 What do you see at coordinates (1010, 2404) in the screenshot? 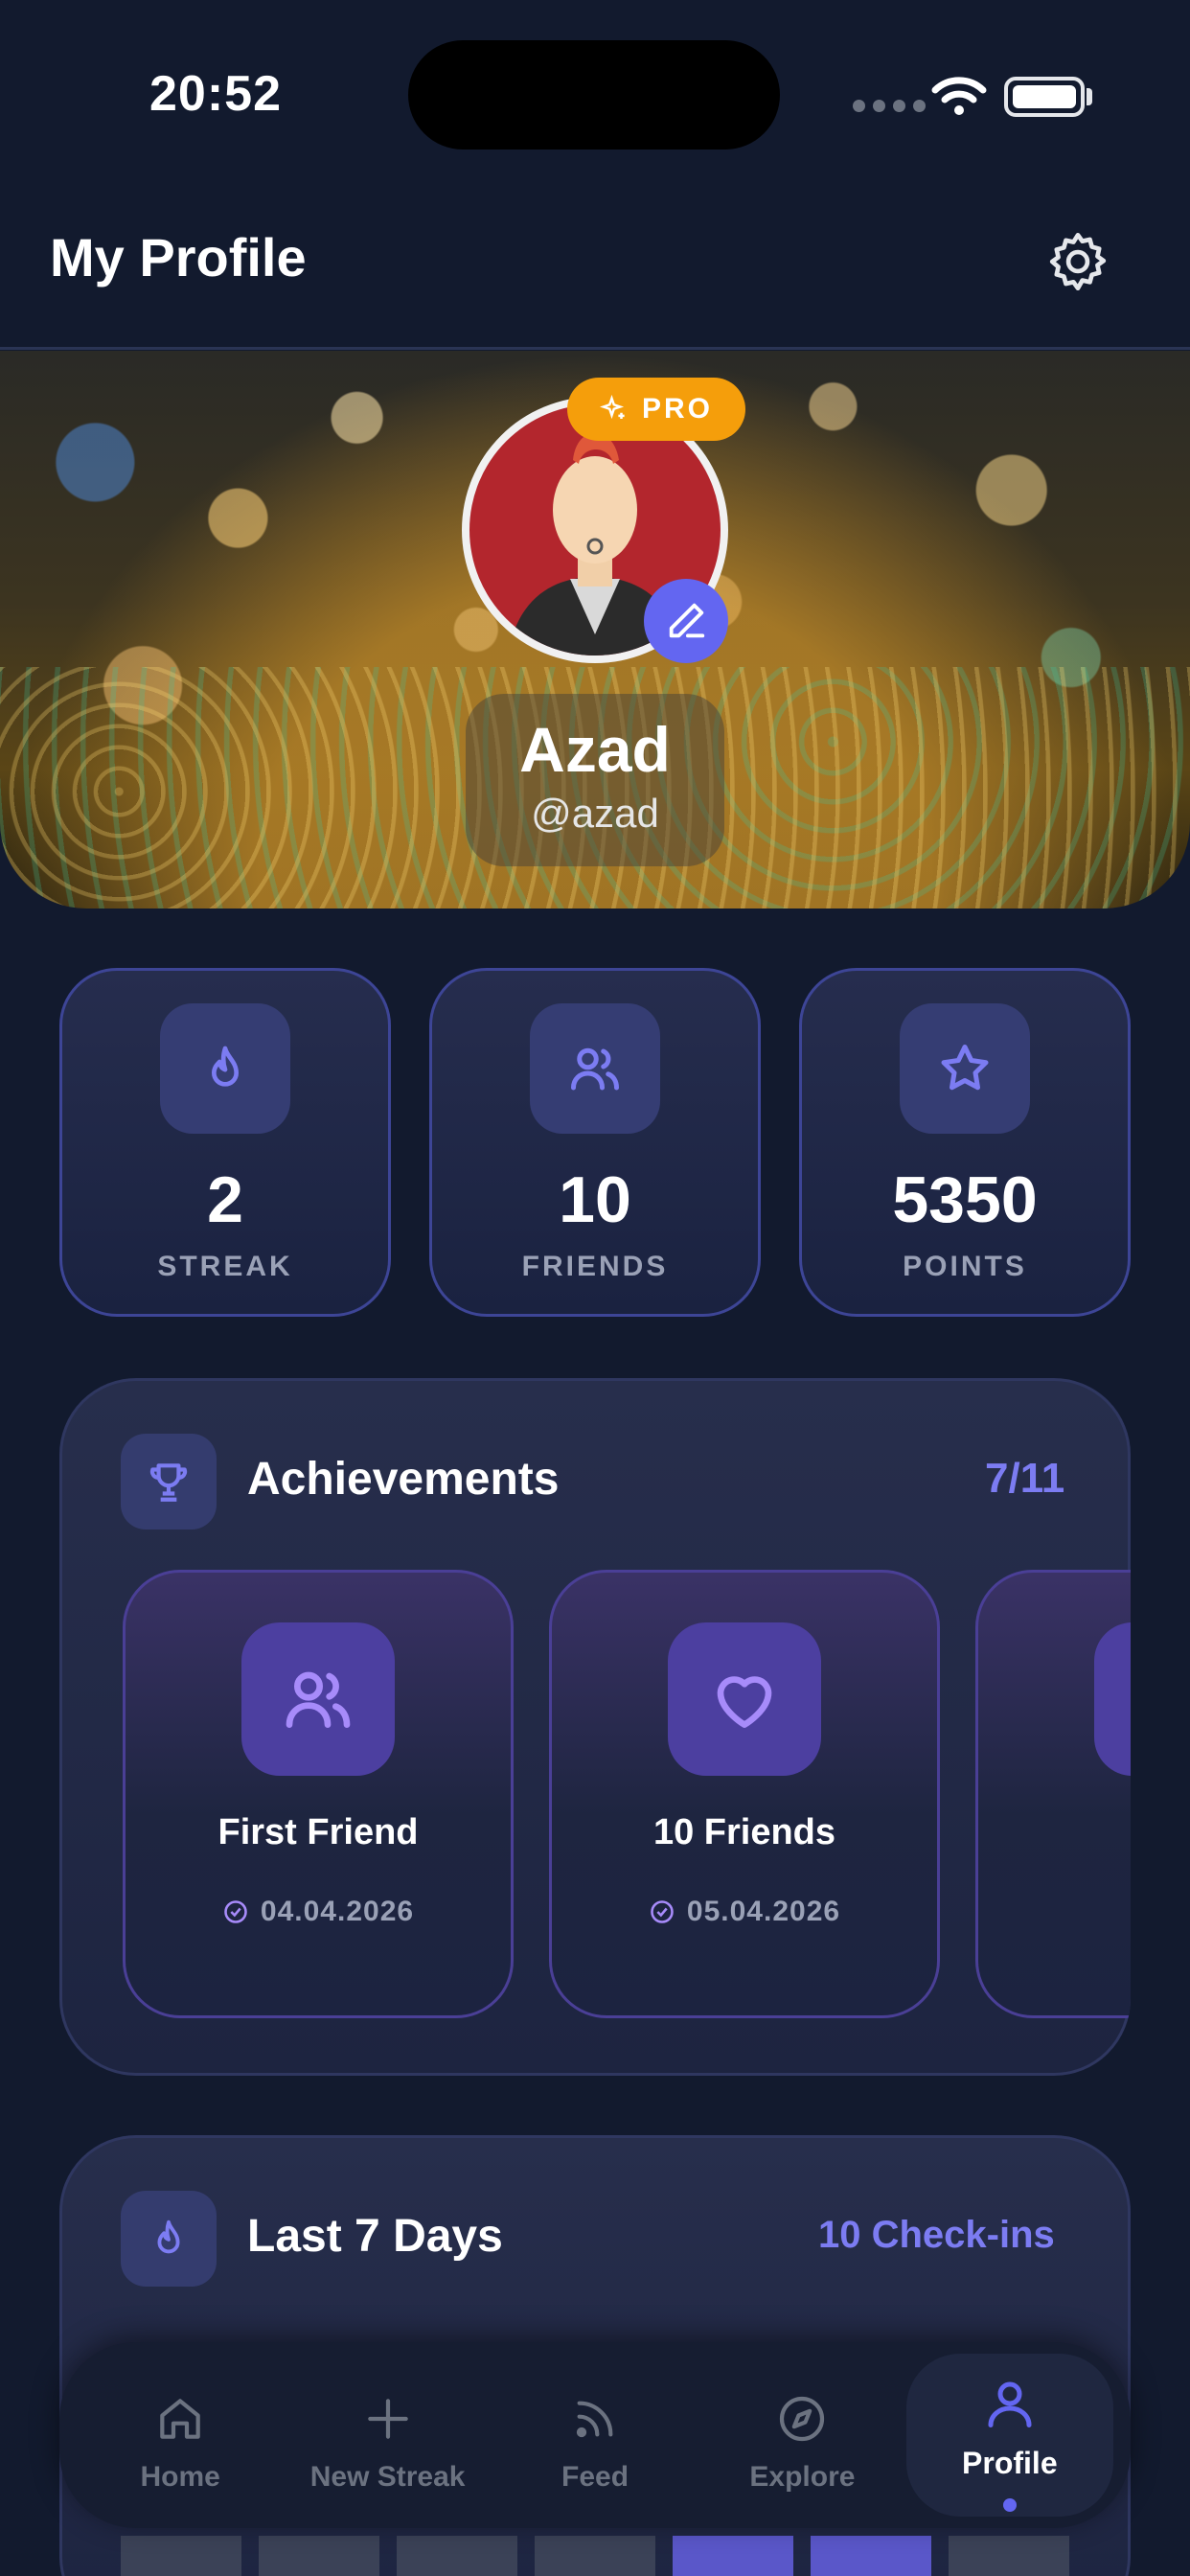
I see `user-icon` at bounding box center [1010, 2404].